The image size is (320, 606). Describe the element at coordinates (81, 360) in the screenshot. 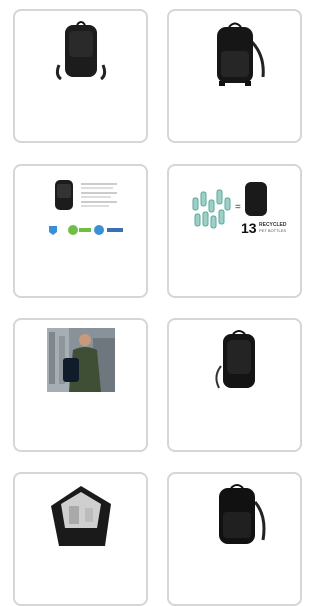

I see `man-with-backpack-photo` at that location.